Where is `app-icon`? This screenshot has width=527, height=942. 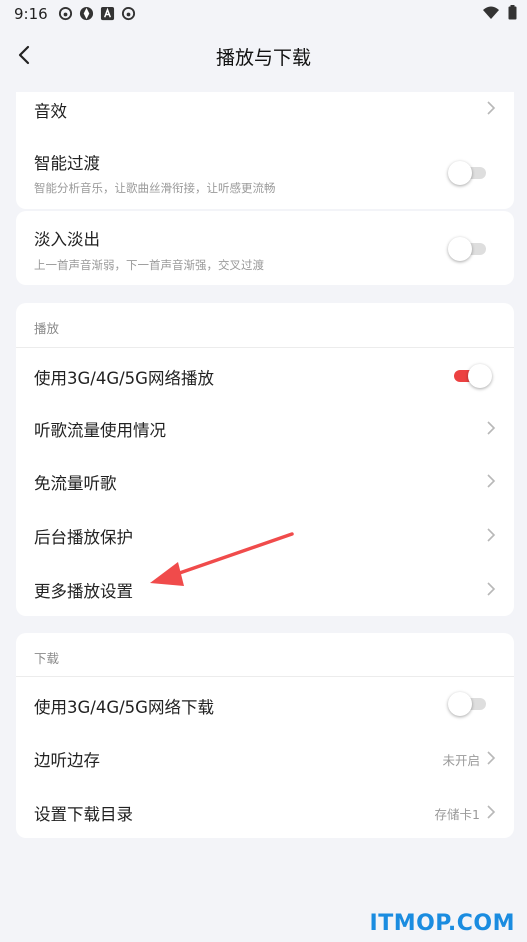
app-icon is located at coordinates (107, 13).